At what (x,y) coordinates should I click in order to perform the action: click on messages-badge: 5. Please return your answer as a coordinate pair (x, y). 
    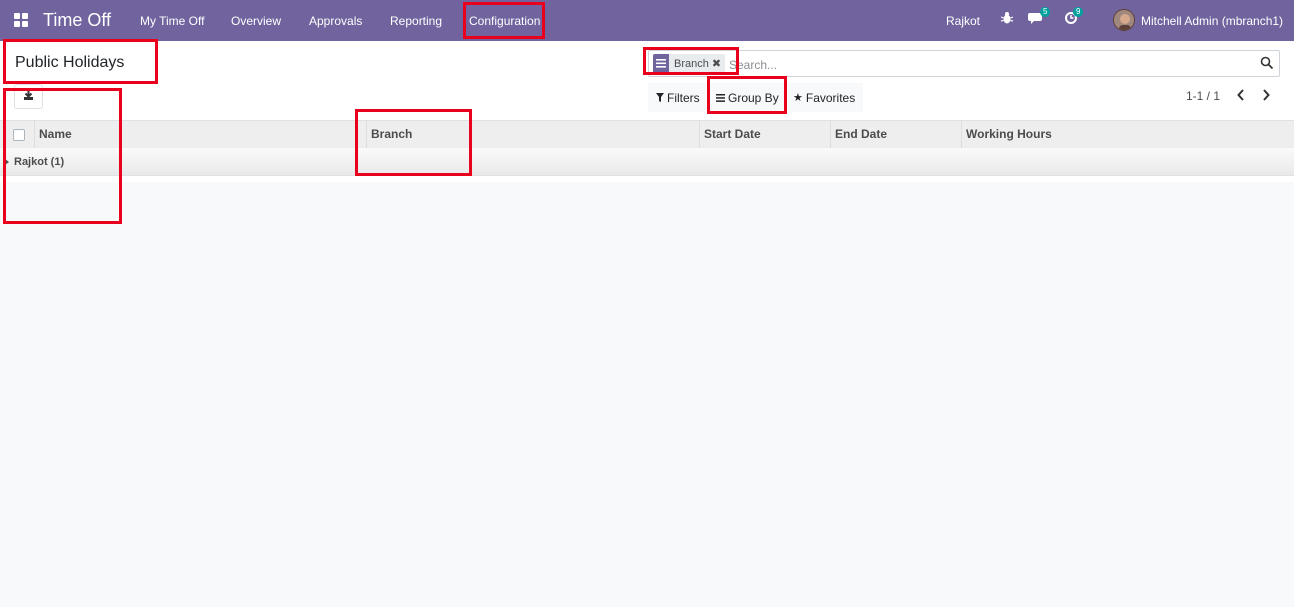
    Looking at the image, I should click on (1045, 12).